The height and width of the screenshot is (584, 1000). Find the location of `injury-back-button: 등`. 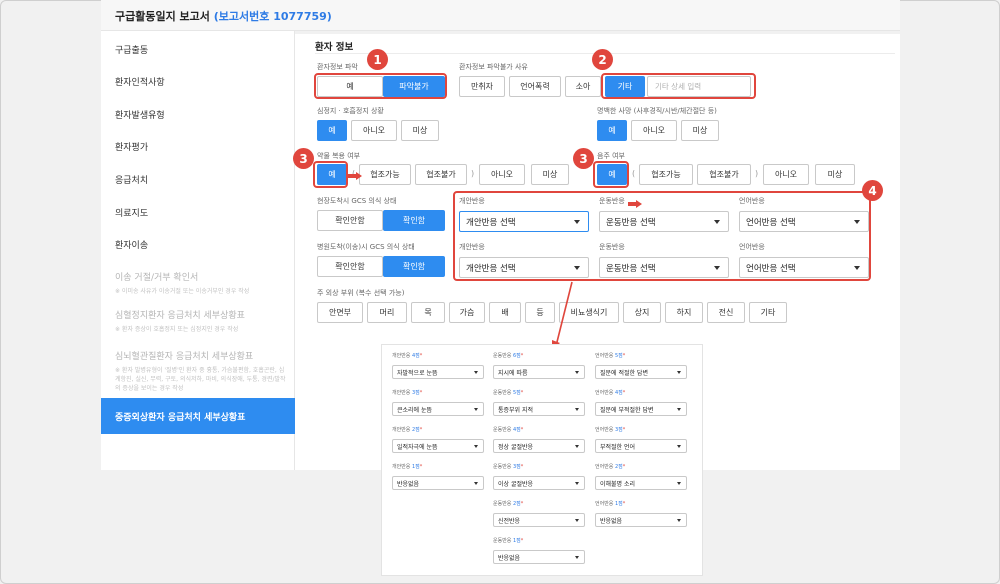

injury-back-button: 등 is located at coordinates (540, 312).